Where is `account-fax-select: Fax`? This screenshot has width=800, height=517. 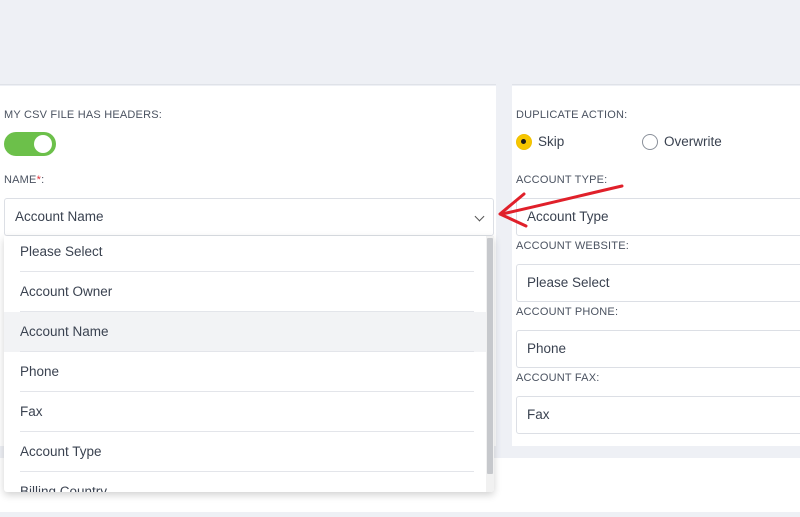
account-fax-select: Fax is located at coordinates (658, 415).